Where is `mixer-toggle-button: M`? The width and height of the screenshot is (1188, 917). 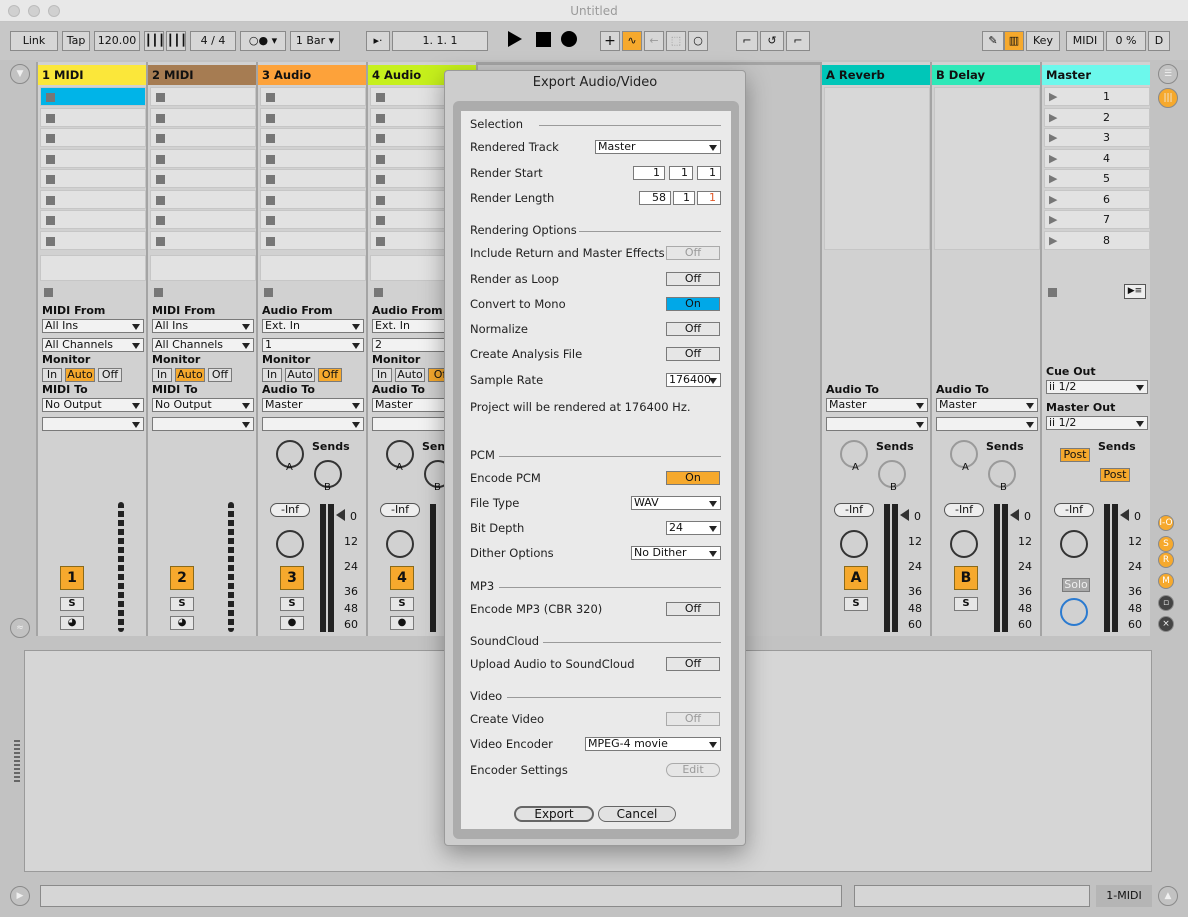 mixer-toggle-button: M is located at coordinates (1166, 581).